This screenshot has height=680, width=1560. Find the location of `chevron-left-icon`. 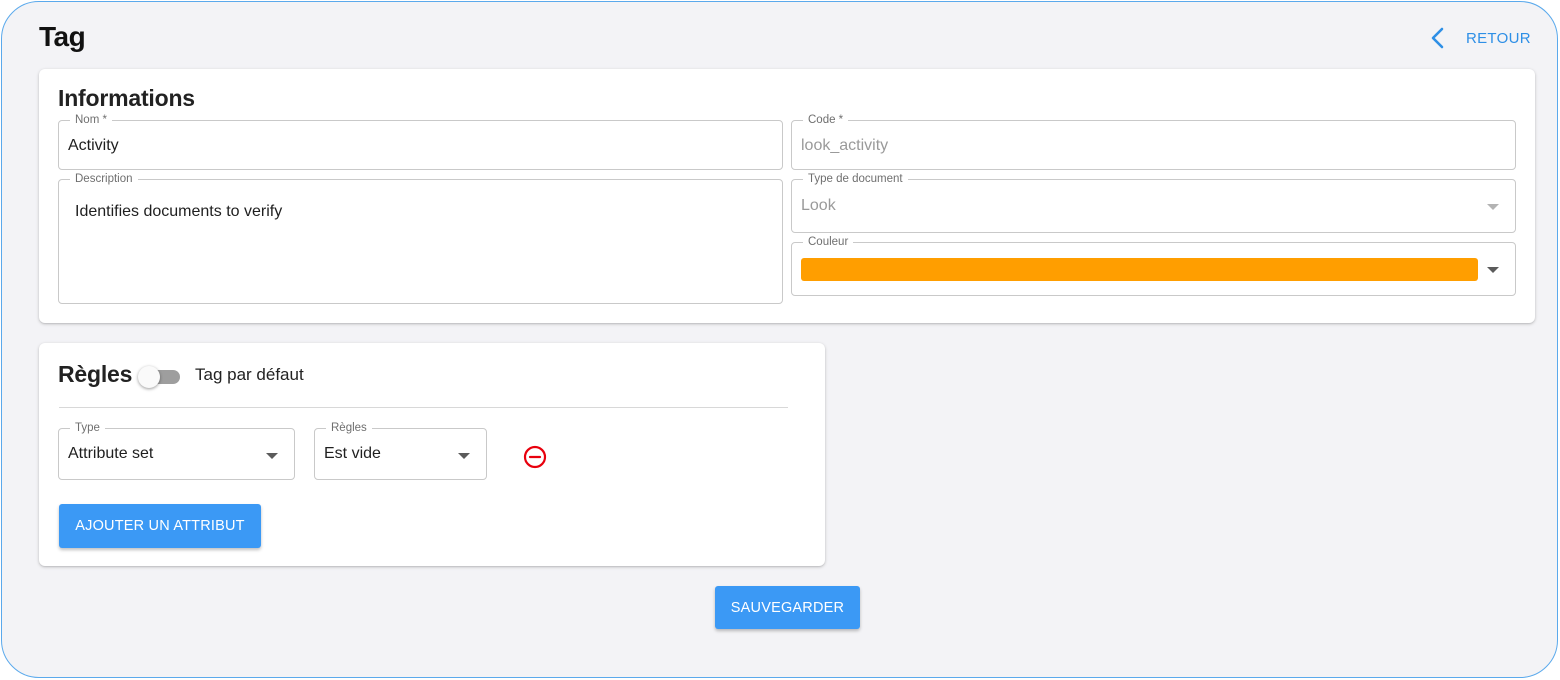

chevron-left-icon is located at coordinates (1437, 38).